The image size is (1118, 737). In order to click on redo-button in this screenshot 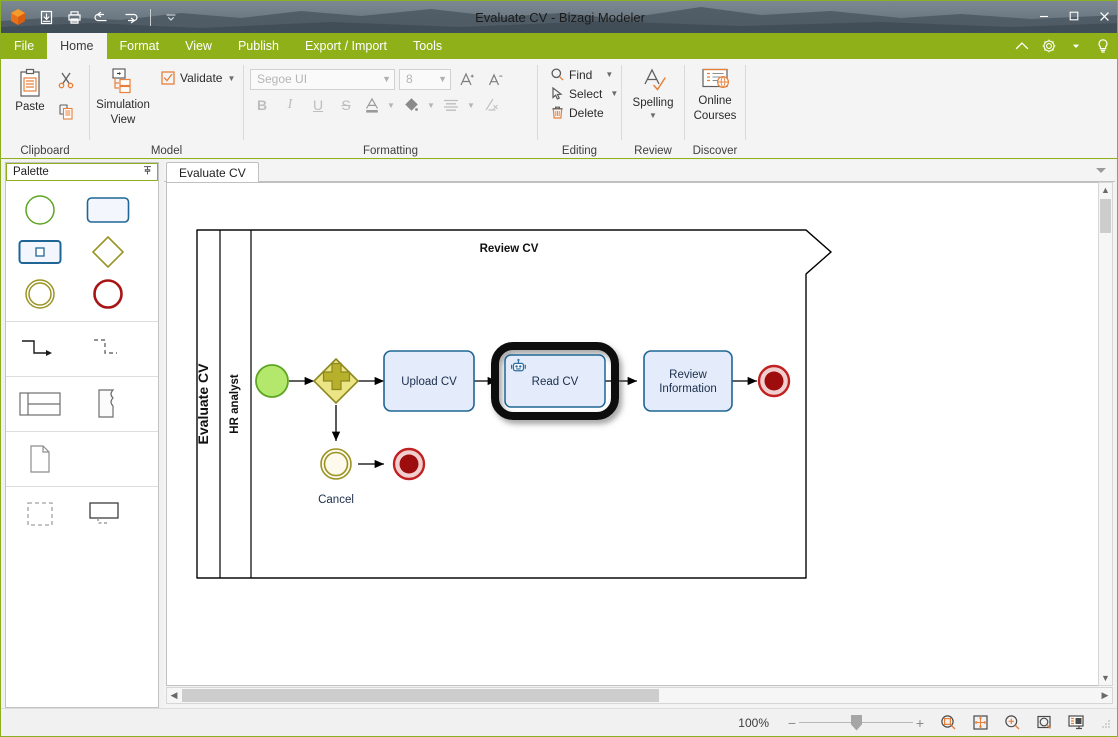, I will do `click(130, 17)`.